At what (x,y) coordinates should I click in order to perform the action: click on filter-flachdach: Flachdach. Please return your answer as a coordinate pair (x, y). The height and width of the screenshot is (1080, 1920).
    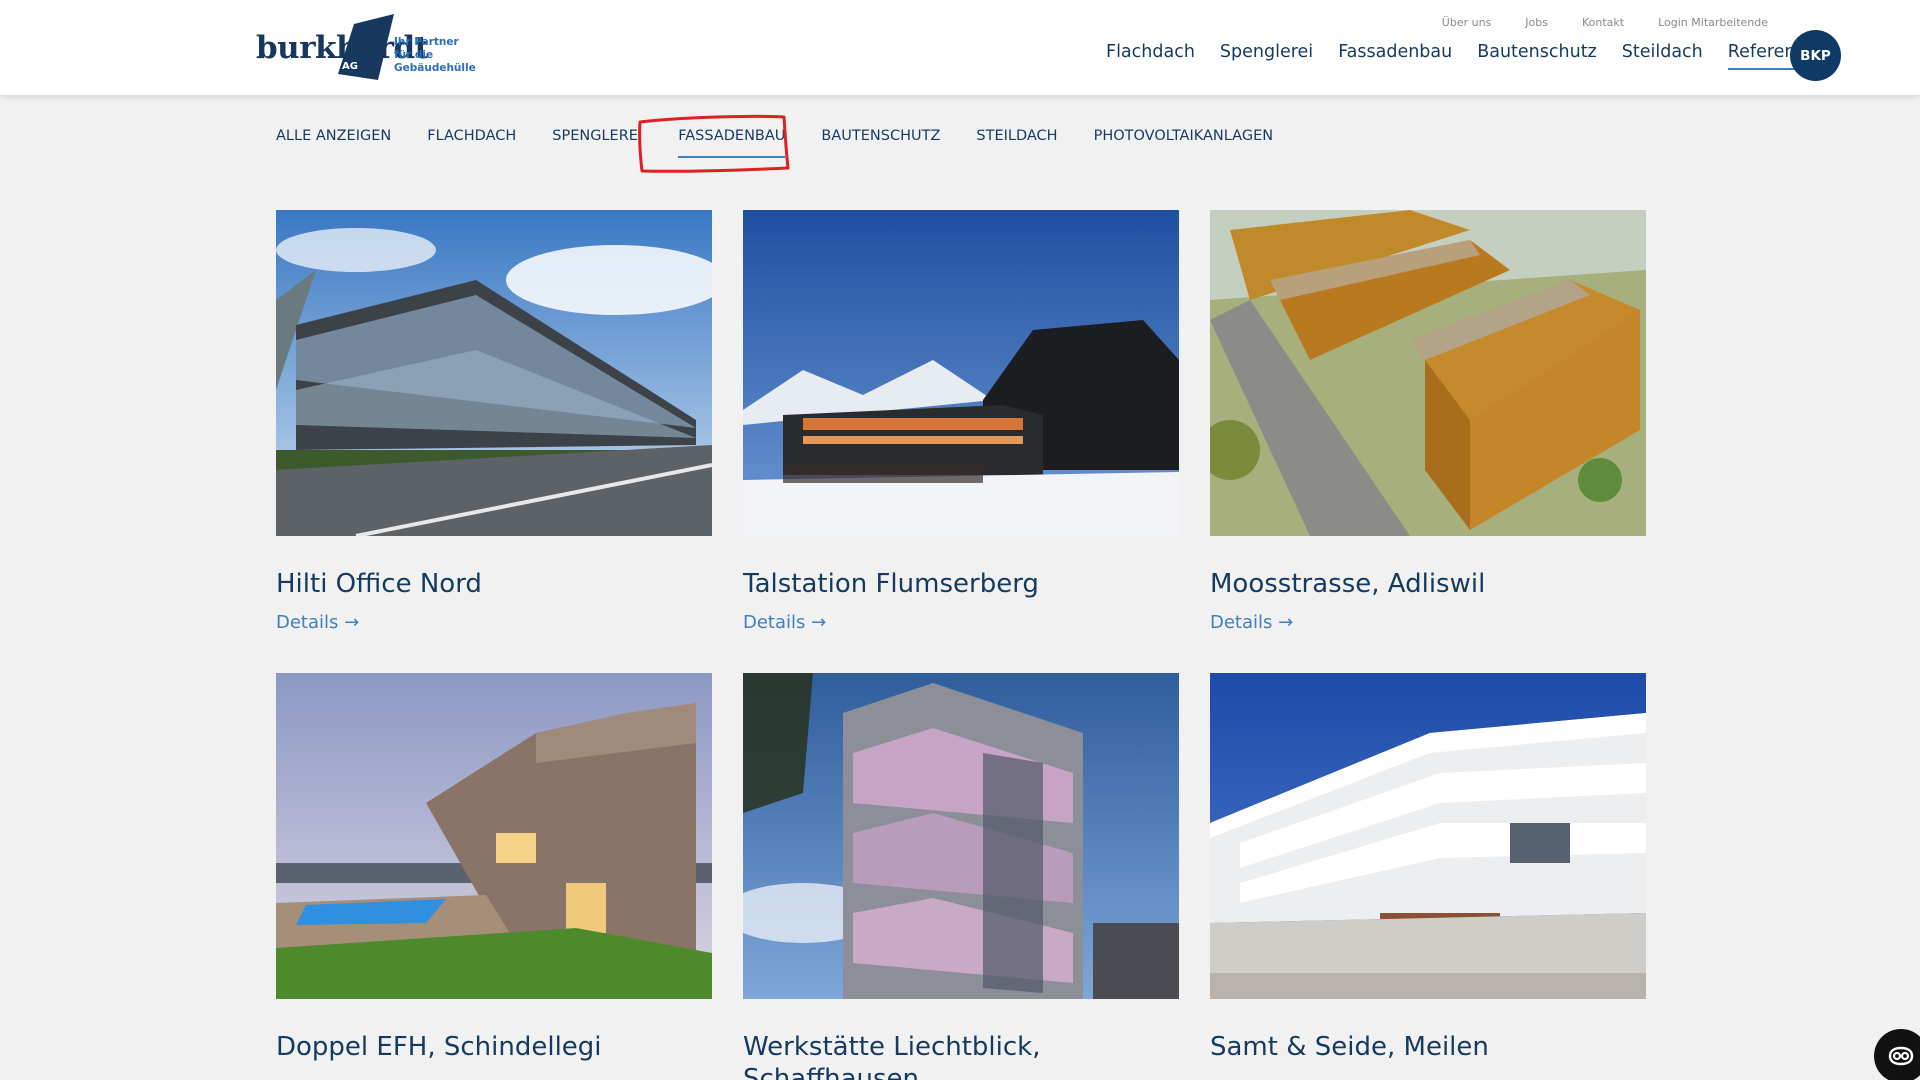
    Looking at the image, I should click on (471, 143).